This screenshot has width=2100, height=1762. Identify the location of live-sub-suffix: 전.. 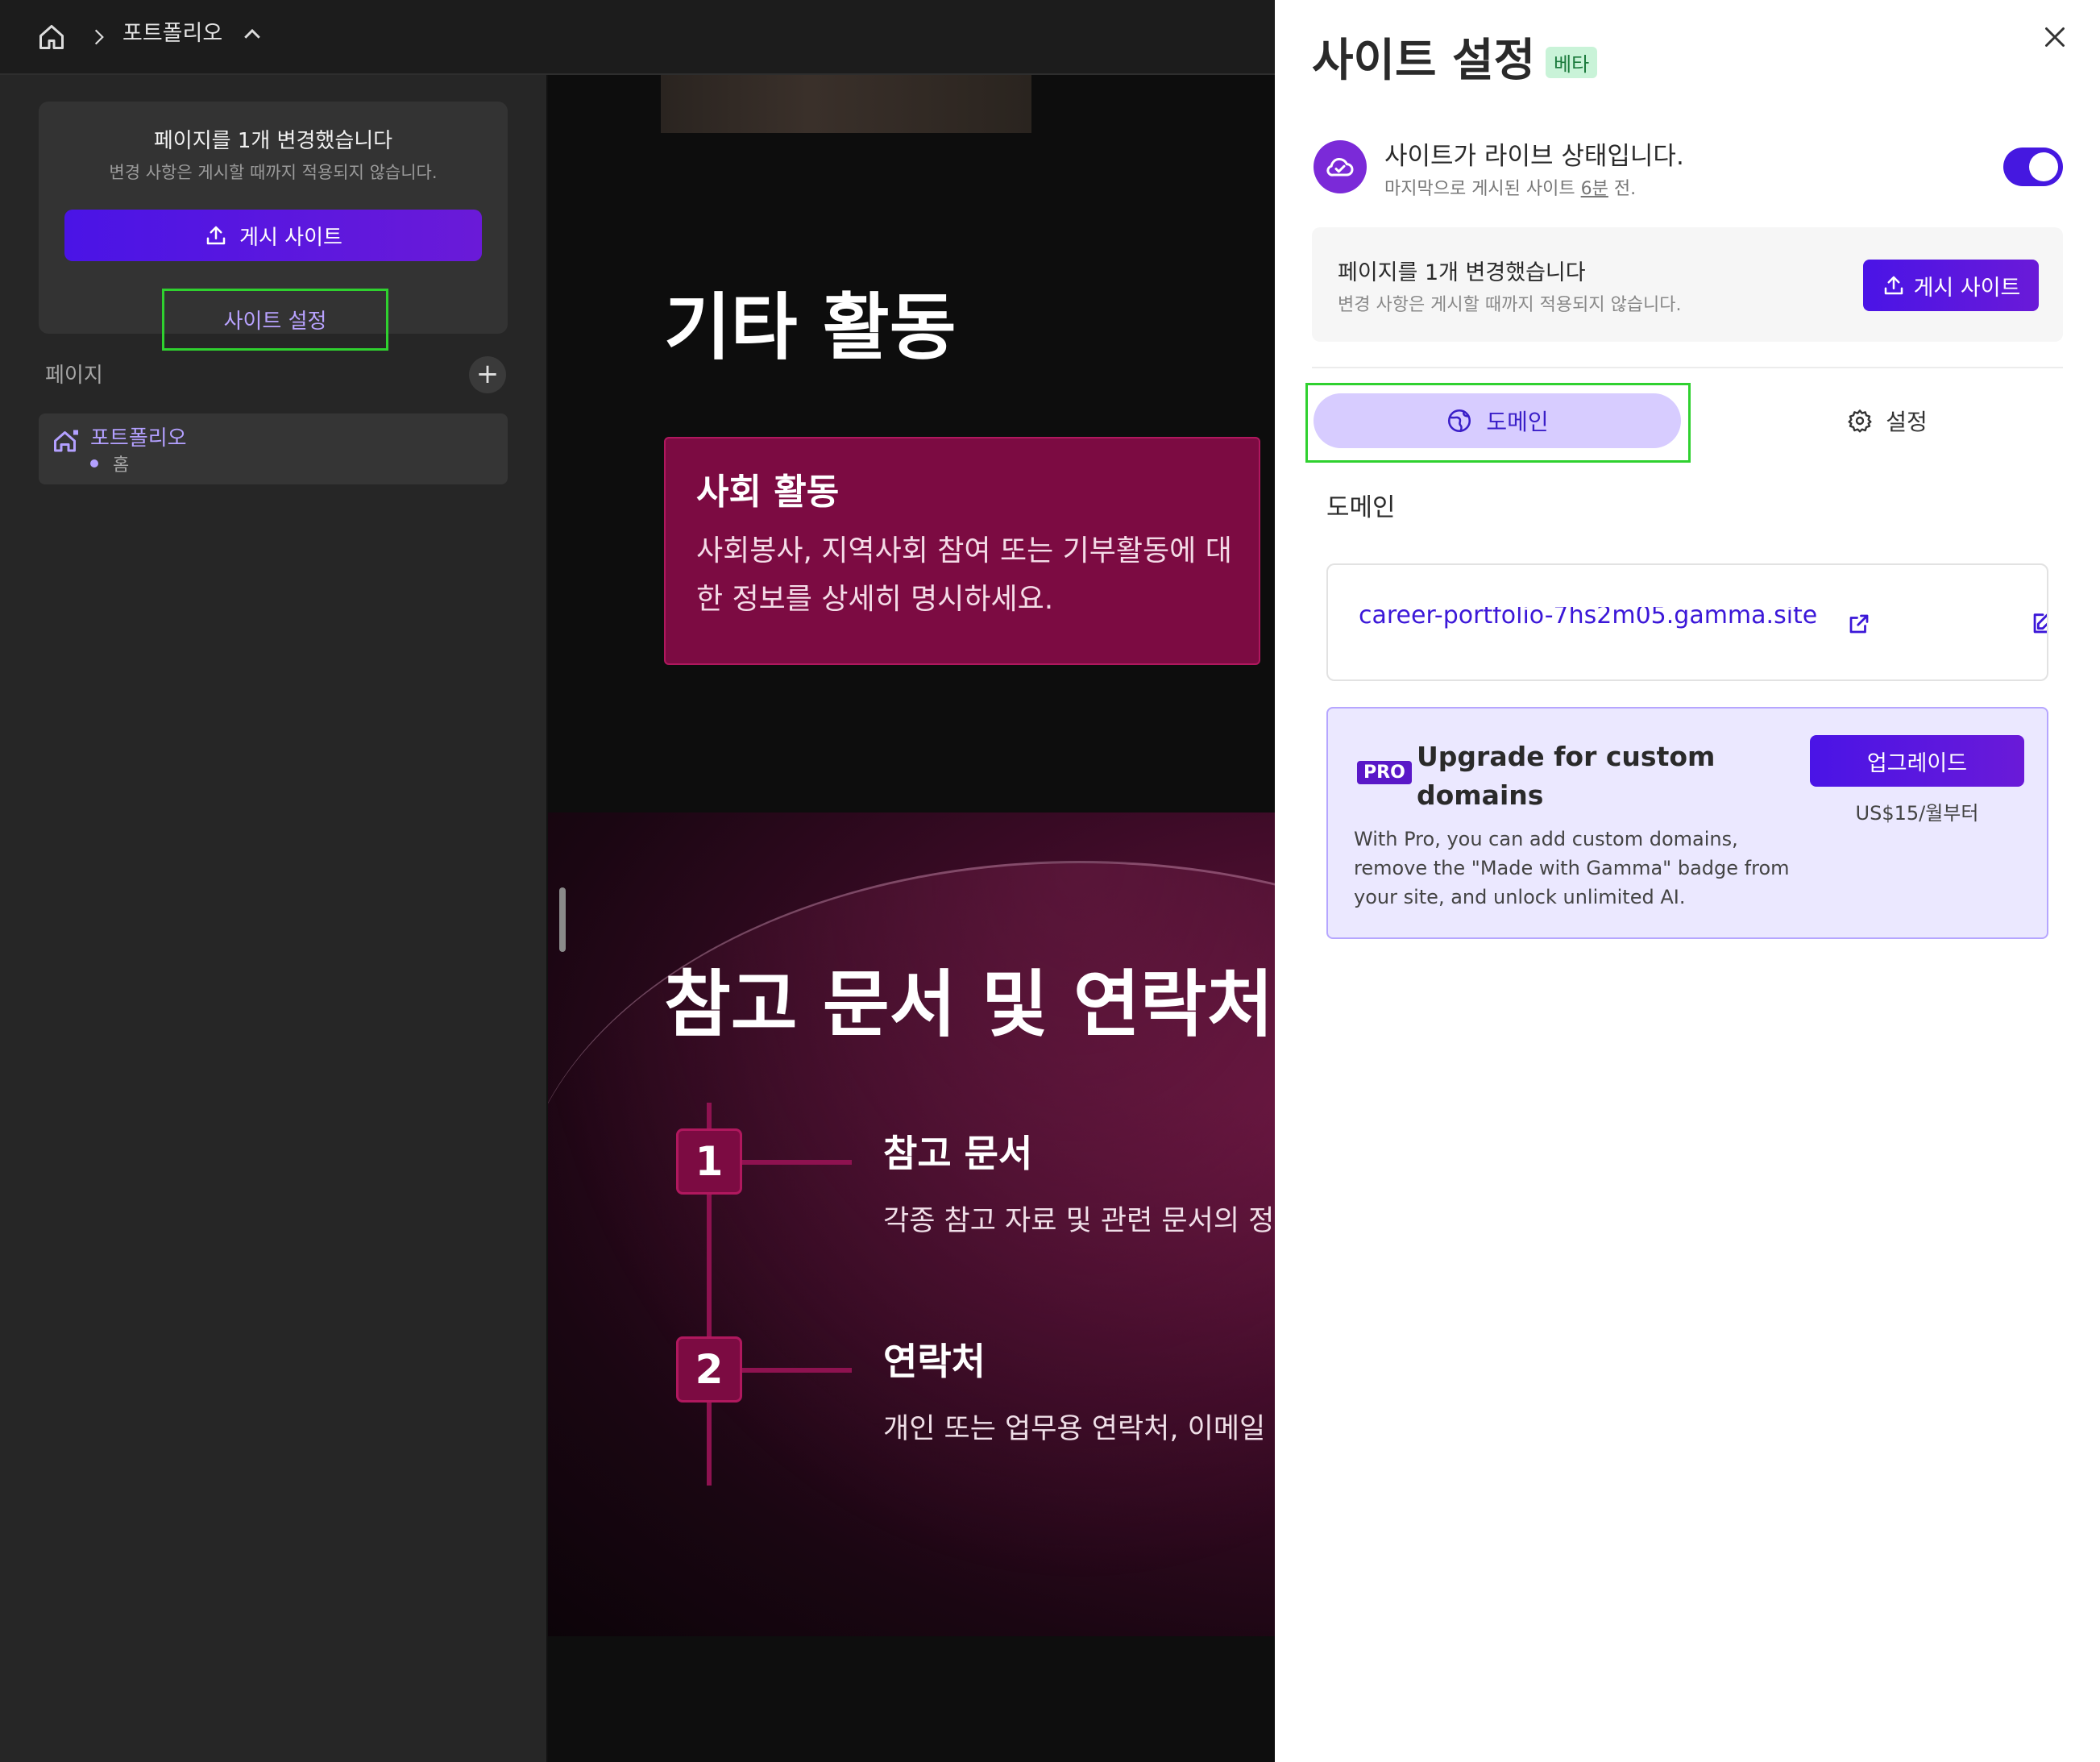
(1622, 189).